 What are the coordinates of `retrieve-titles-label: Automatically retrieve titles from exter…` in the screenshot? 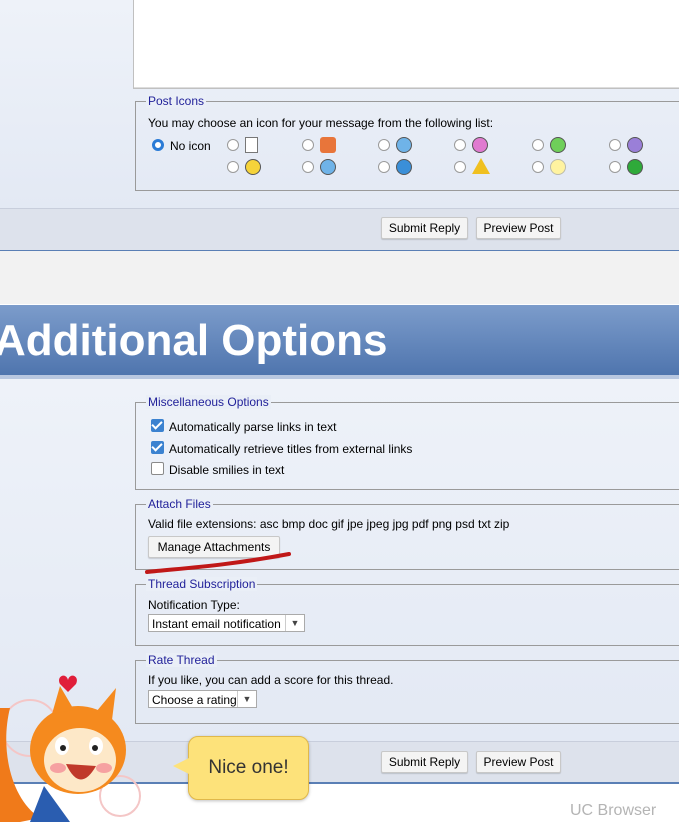 It's located at (291, 449).